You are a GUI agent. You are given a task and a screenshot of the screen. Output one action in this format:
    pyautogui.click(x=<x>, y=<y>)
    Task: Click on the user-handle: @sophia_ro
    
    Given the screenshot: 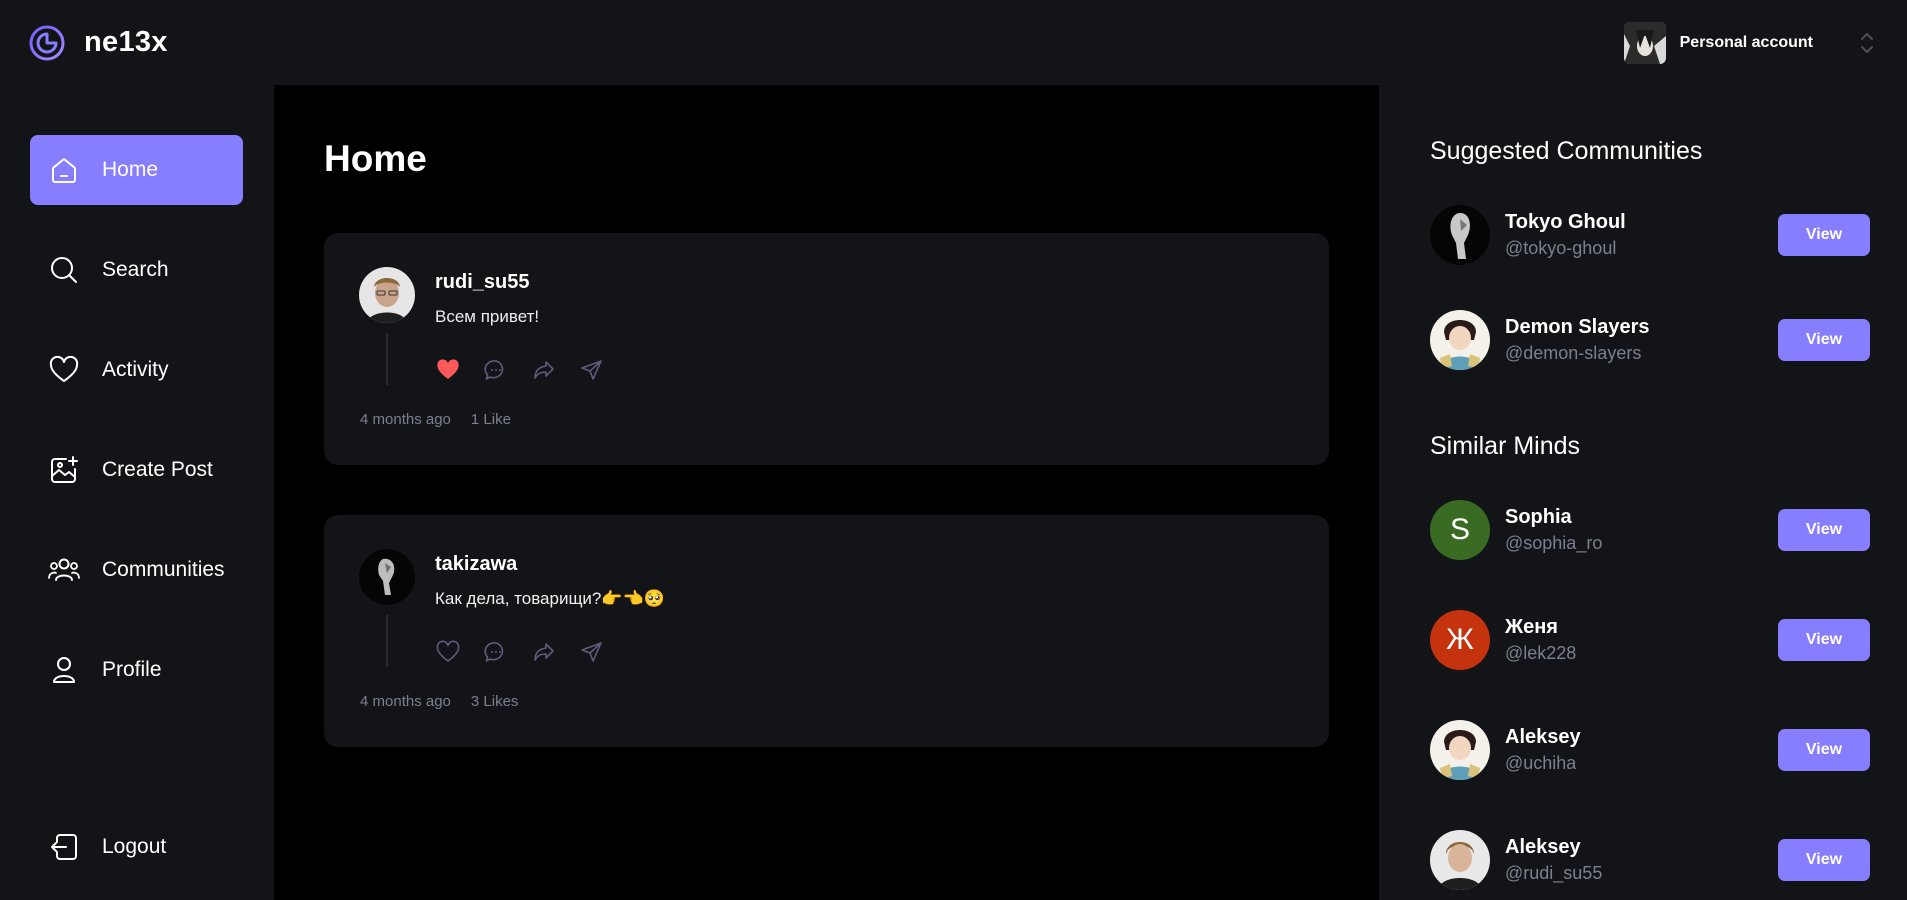 What is the action you would take?
    pyautogui.click(x=1554, y=543)
    